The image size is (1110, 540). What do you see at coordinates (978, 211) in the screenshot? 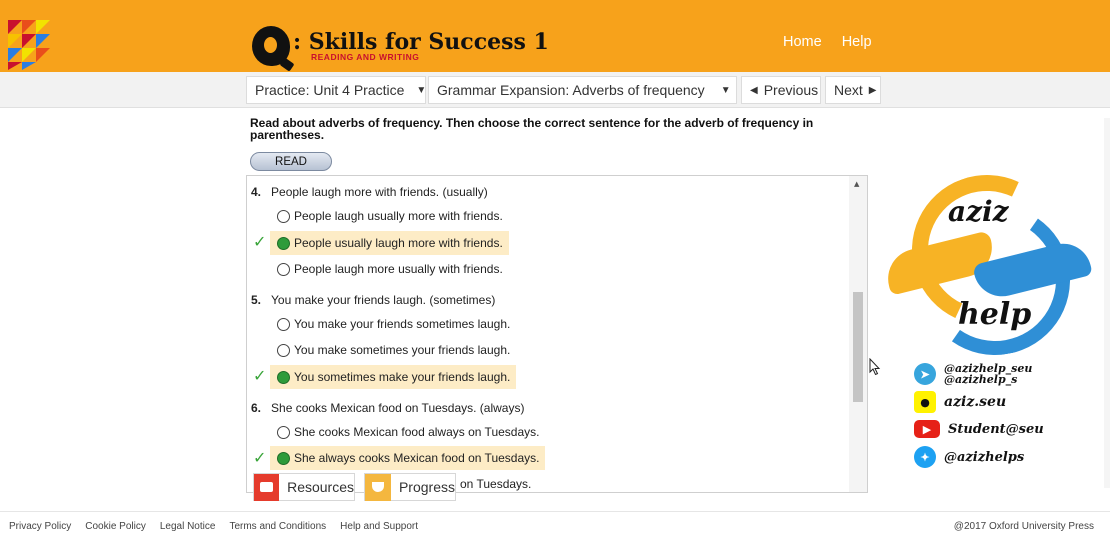
I see `watermark-word-top: aziz` at bounding box center [978, 211].